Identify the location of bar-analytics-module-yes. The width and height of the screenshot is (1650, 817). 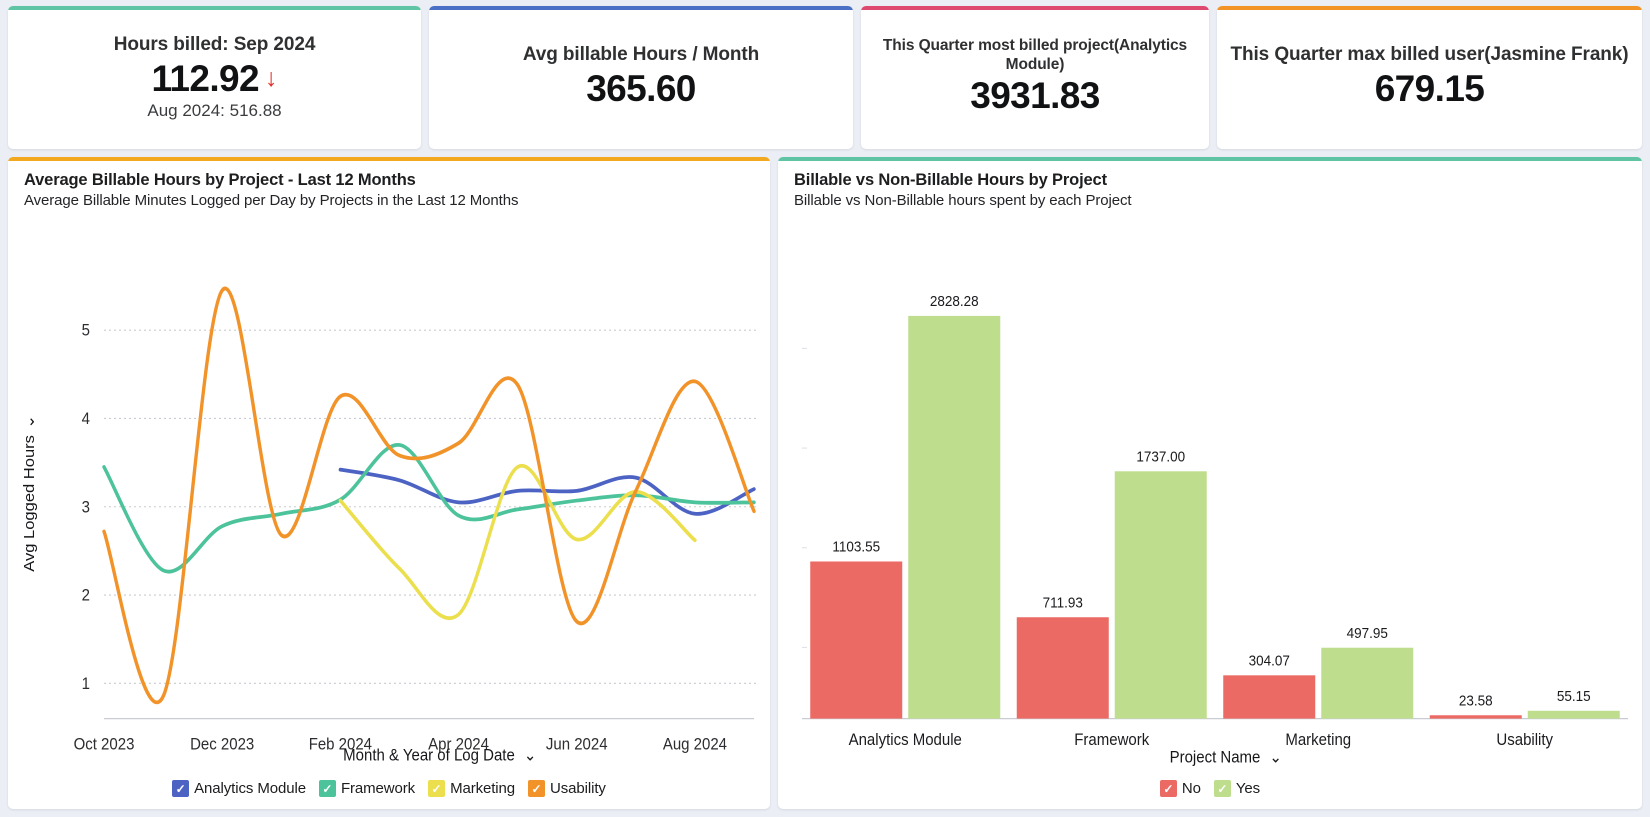
(954, 517).